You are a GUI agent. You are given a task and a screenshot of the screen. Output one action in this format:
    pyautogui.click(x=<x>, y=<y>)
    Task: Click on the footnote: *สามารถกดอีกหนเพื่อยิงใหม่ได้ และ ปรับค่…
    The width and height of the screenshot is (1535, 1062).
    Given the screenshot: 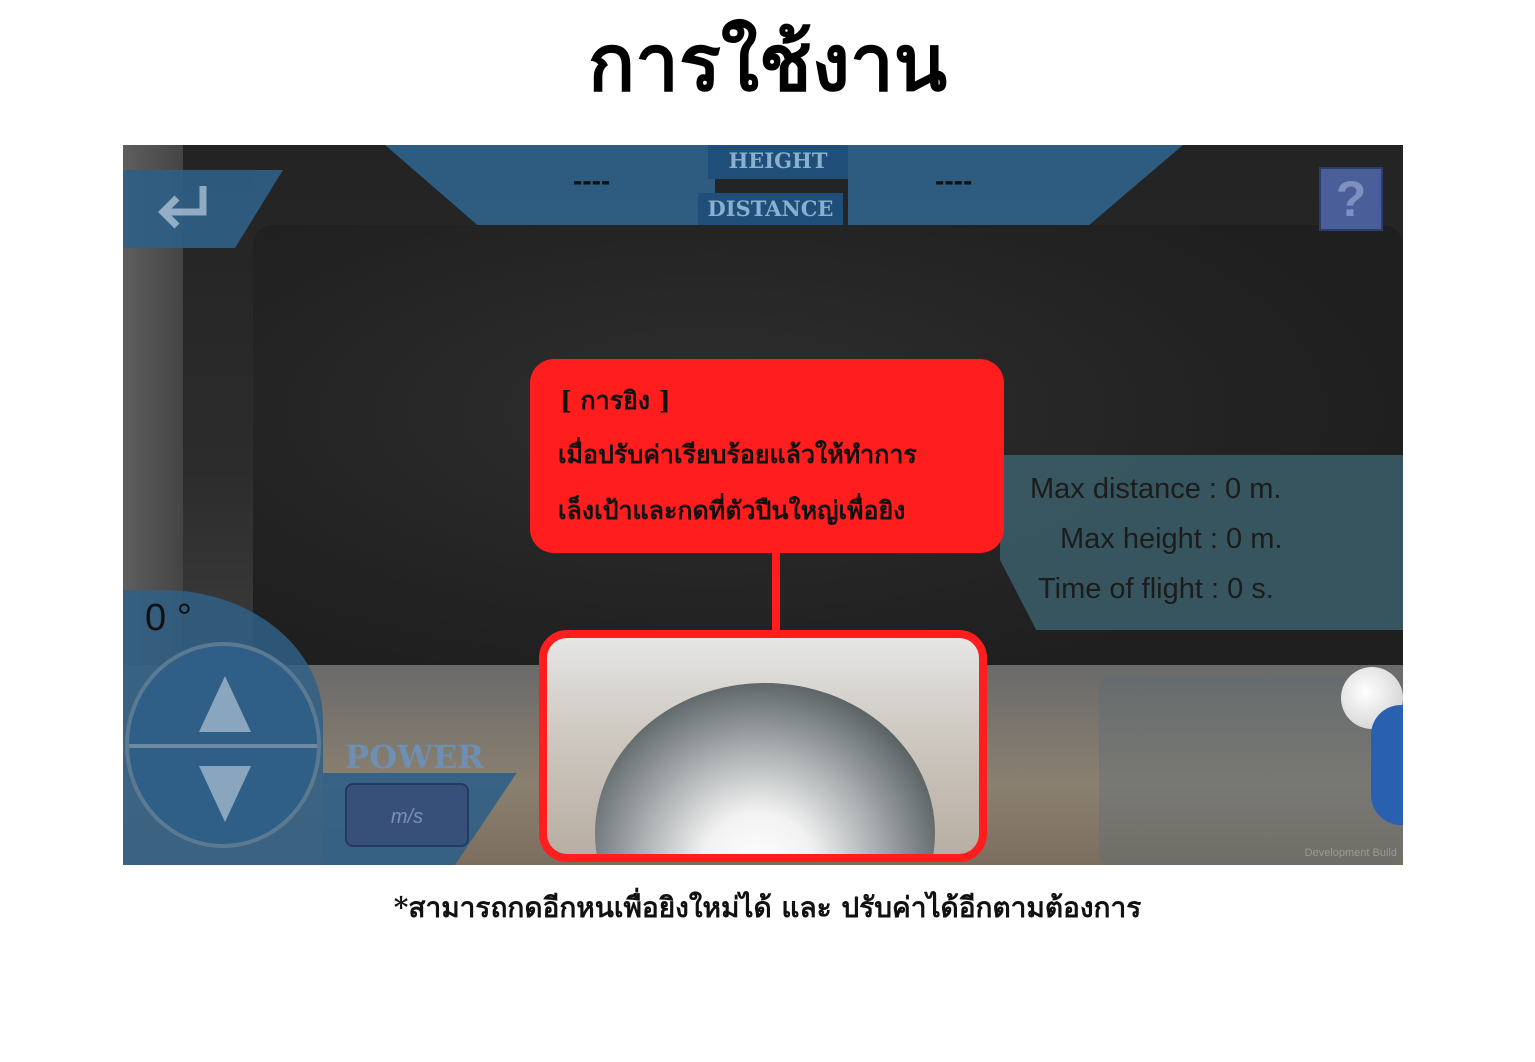 What is the action you would take?
    pyautogui.click(x=767, y=907)
    